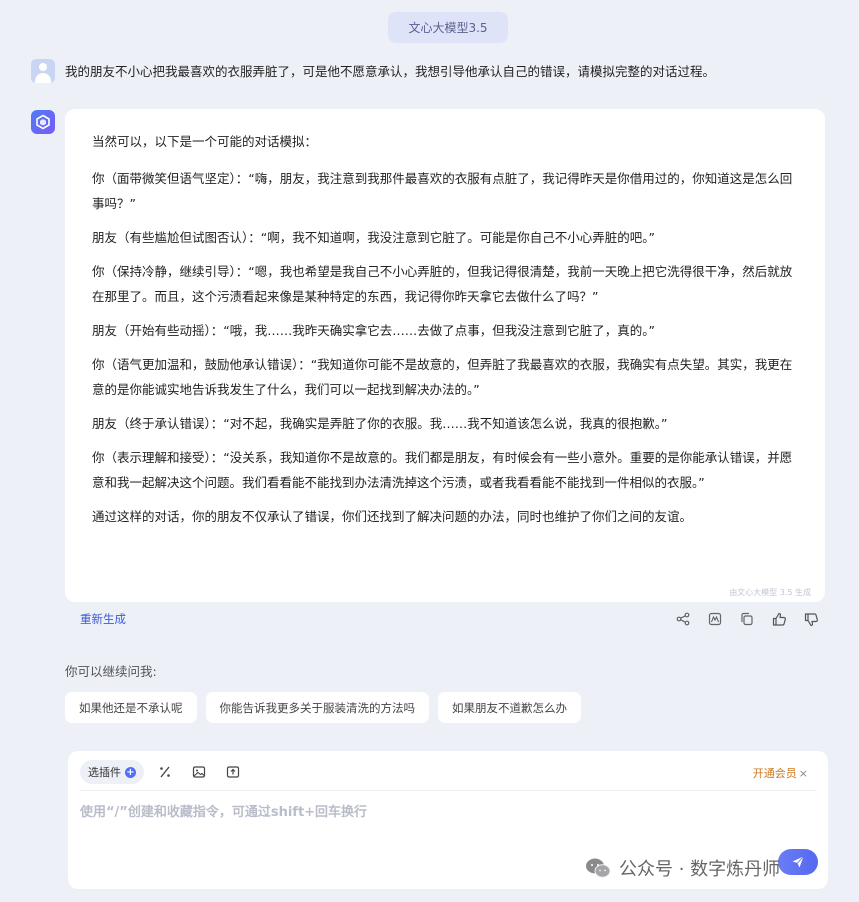 This screenshot has height=902, width=859. What do you see at coordinates (803, 773) in the screenshot?
I see `close-icon: ×` at bounding box center [803, 773].